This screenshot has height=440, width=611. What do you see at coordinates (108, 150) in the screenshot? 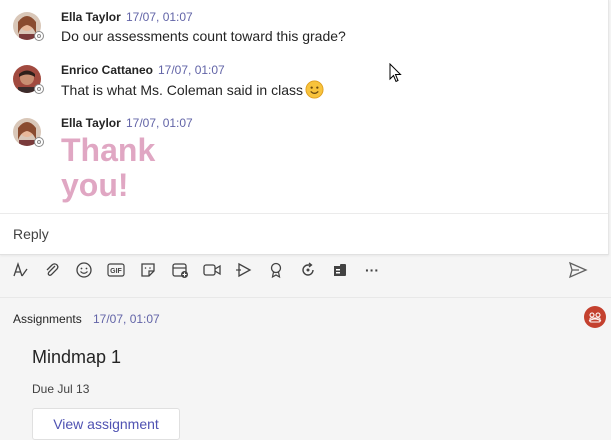
I see `message-big-text-line1: Thank` at bounding box center [108, 150].